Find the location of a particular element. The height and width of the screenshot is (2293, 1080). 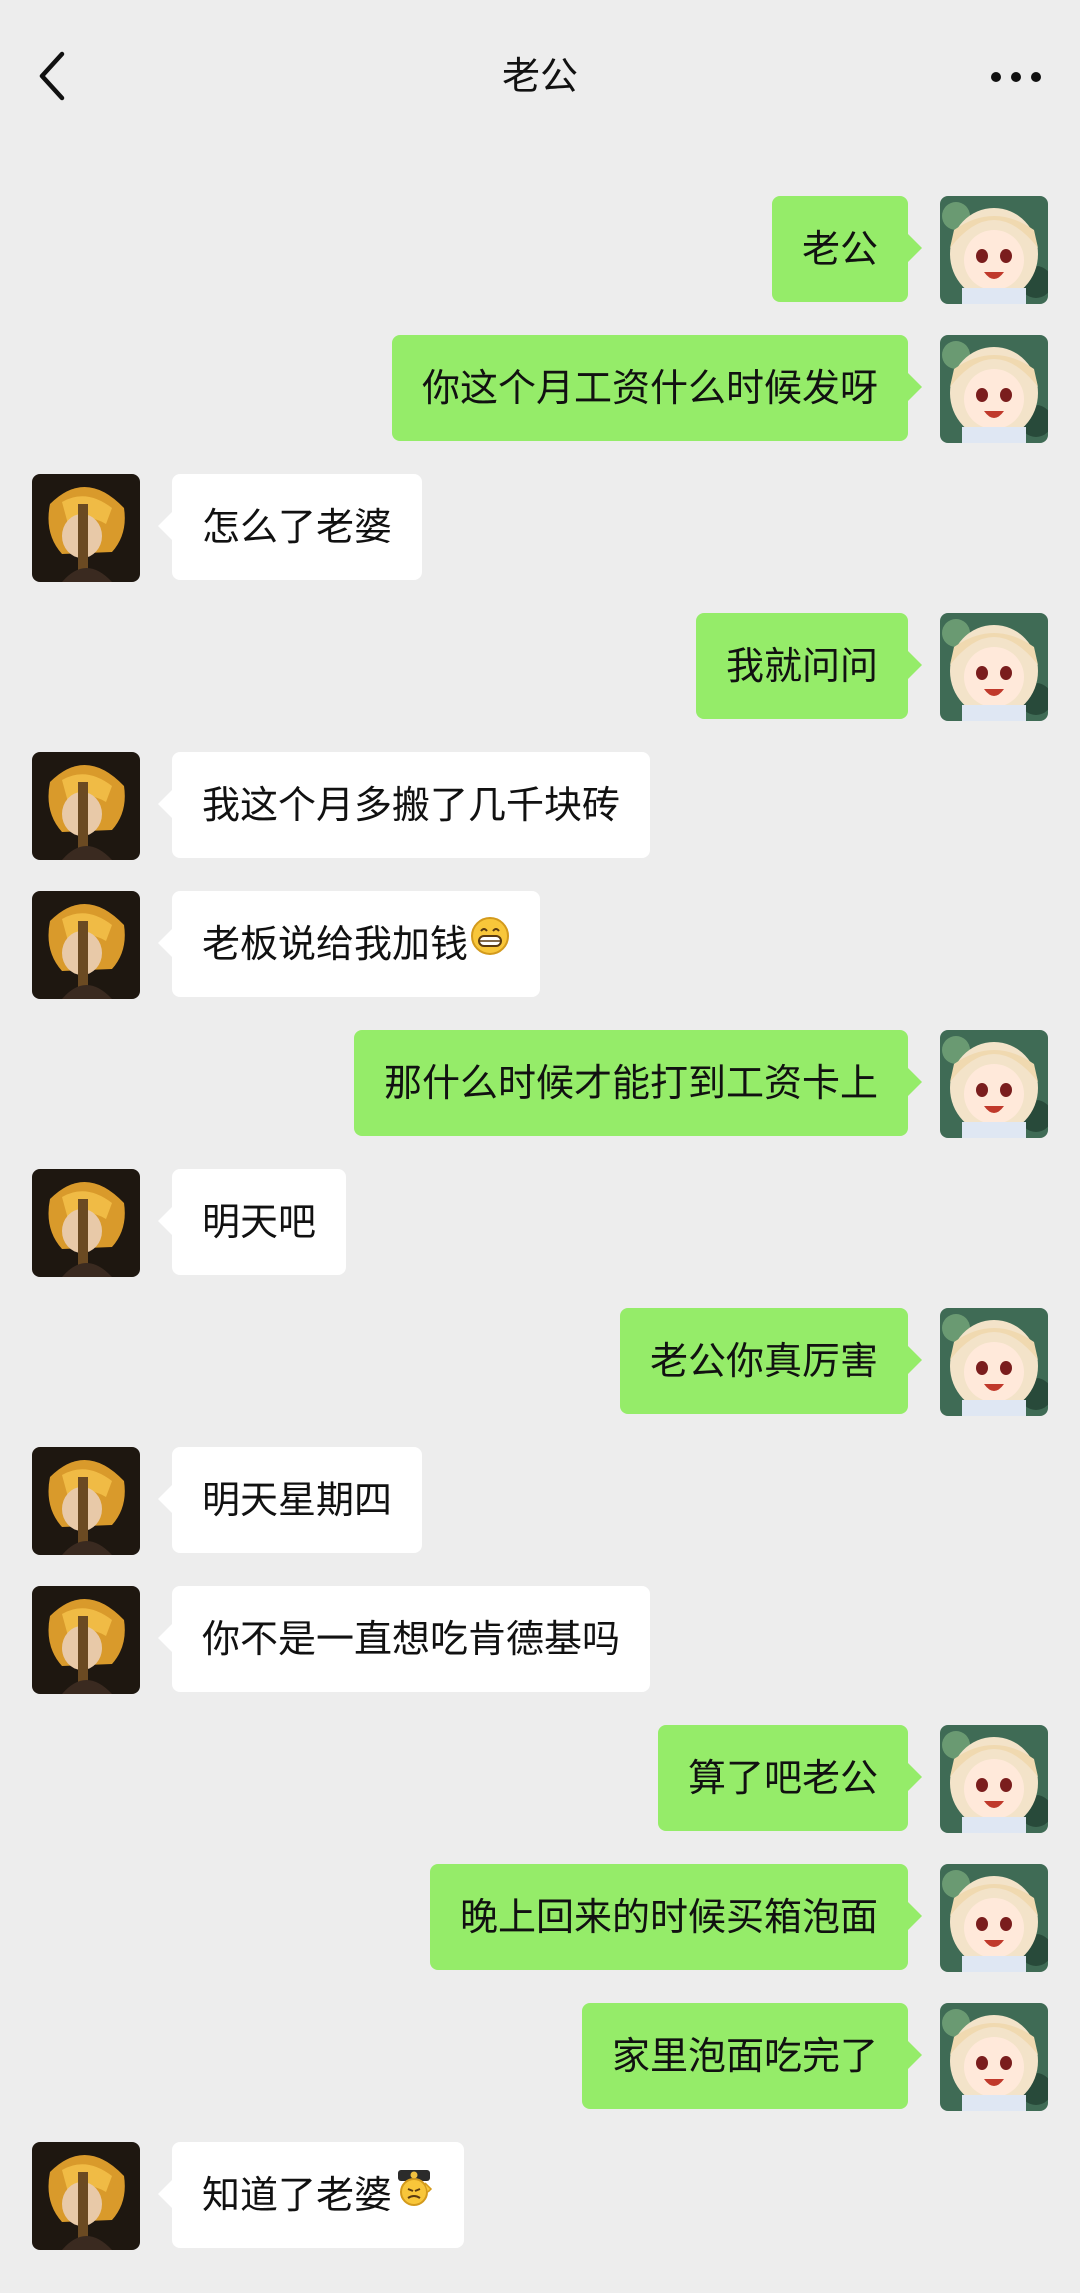

more-dots-icon is located at coordinates (1016, 77).